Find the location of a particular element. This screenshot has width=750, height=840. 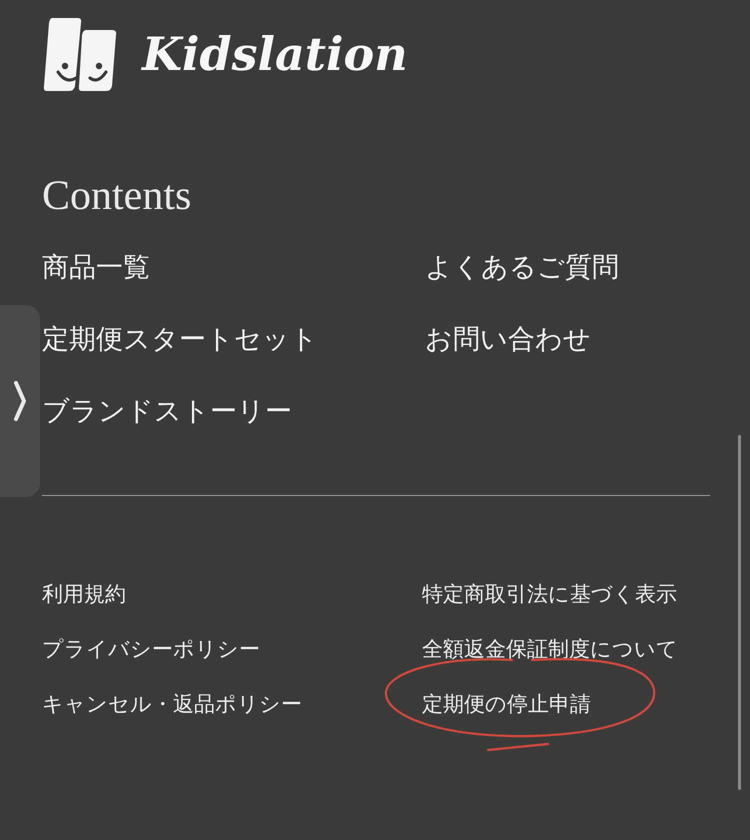

brand-name: Kidslation is located at coordinates (275, 54).